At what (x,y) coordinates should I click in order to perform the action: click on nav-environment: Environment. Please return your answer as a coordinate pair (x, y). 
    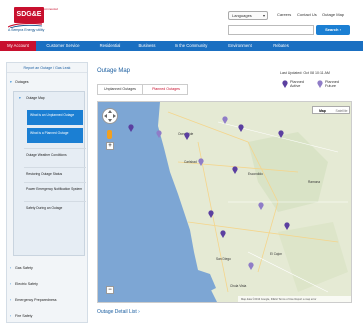
    Looking at the image, I should click on (240, 46).